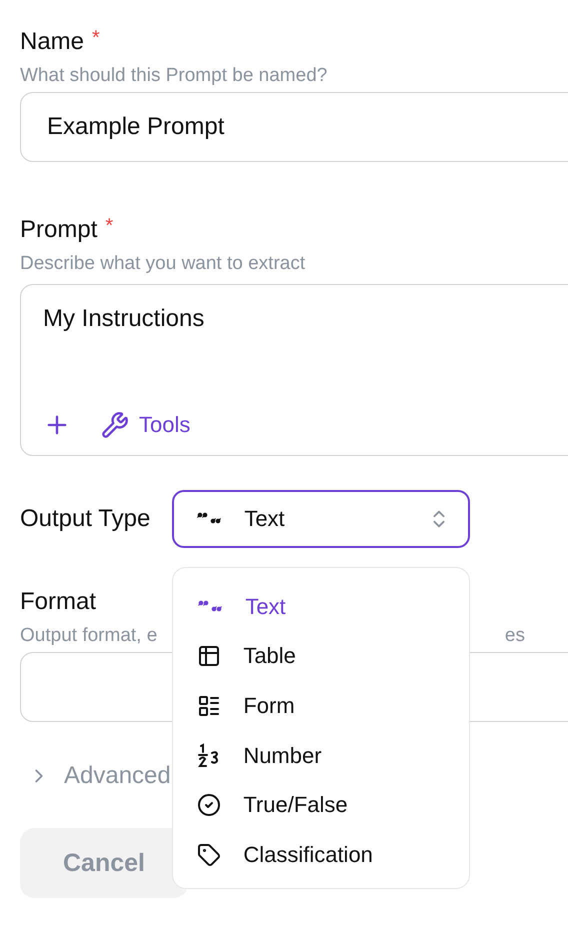  Describe the element at coordinates (174, 76) in the screenshot. I see `field-hint: What should this Prompt be named?` at that location.